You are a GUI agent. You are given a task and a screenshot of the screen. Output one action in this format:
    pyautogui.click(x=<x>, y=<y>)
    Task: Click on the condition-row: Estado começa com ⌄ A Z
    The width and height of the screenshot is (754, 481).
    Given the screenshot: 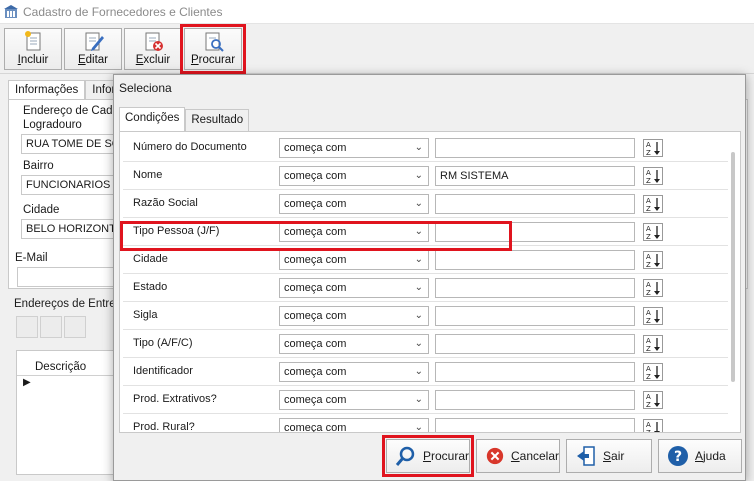 What is the action you would take?
    pyautogui.click(x=425, y=288)
    